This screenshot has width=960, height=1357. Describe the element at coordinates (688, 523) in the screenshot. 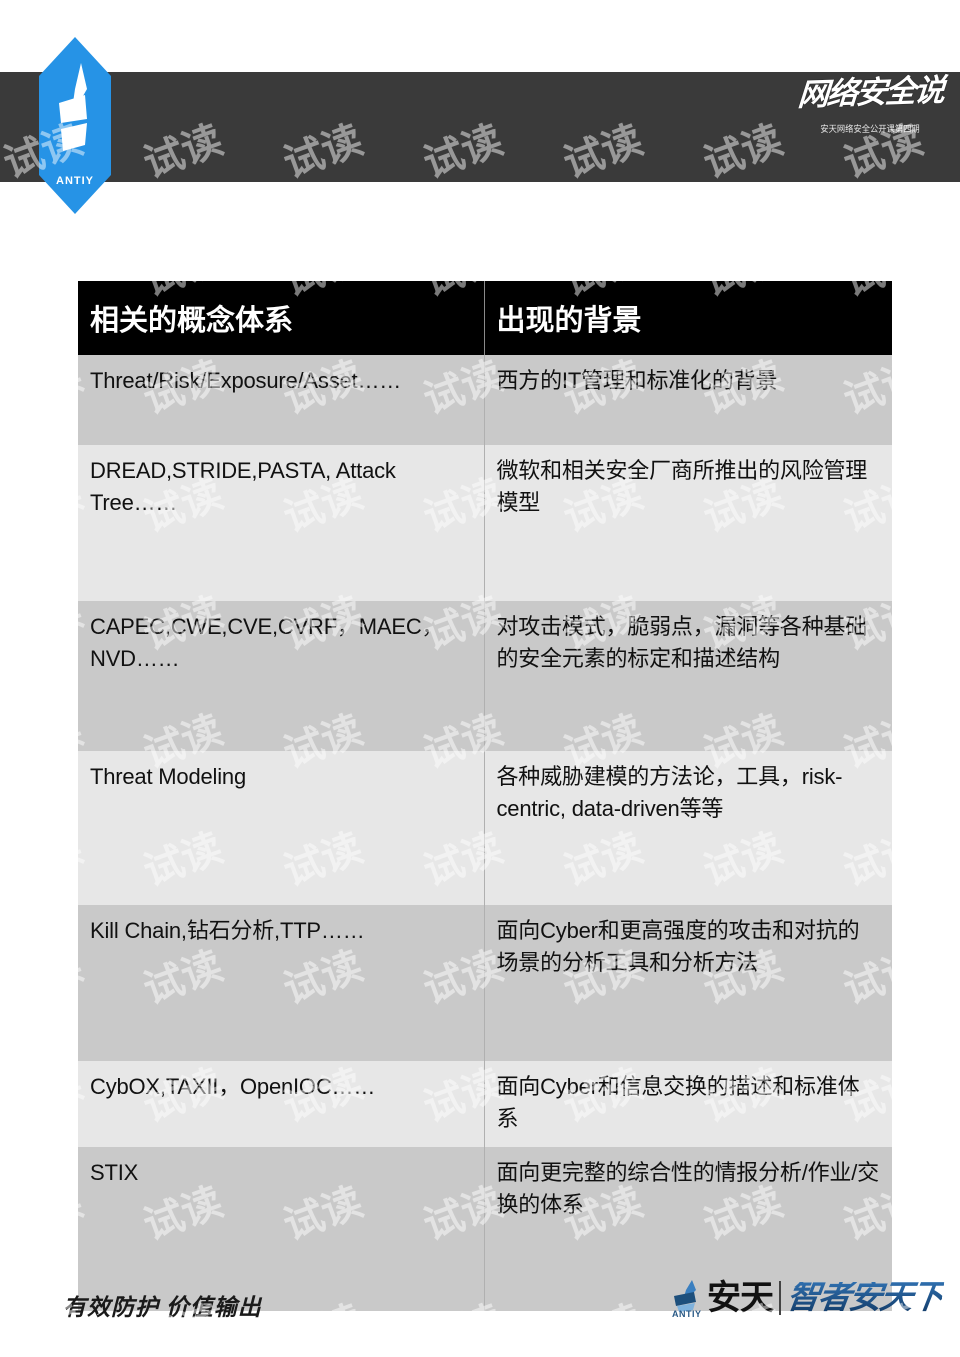

I see `cell-background: 微软和相关安全厂商所推出的风险管理模型` at that location.